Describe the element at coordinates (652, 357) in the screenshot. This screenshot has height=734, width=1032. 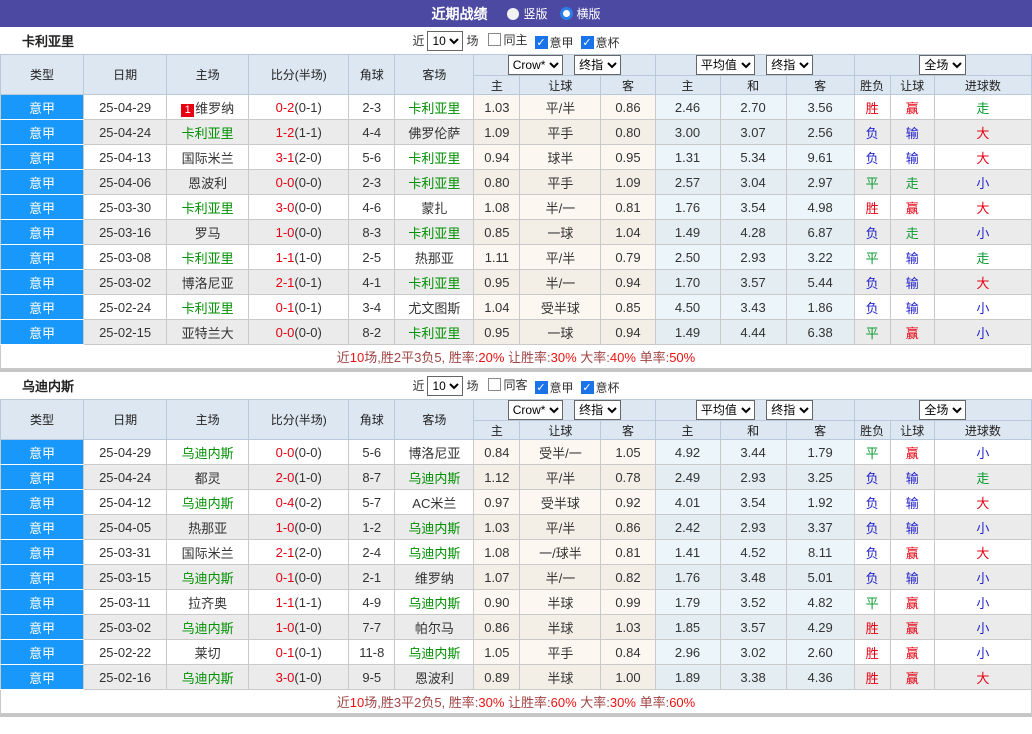
I see `summary-label: 单率:` at that location.